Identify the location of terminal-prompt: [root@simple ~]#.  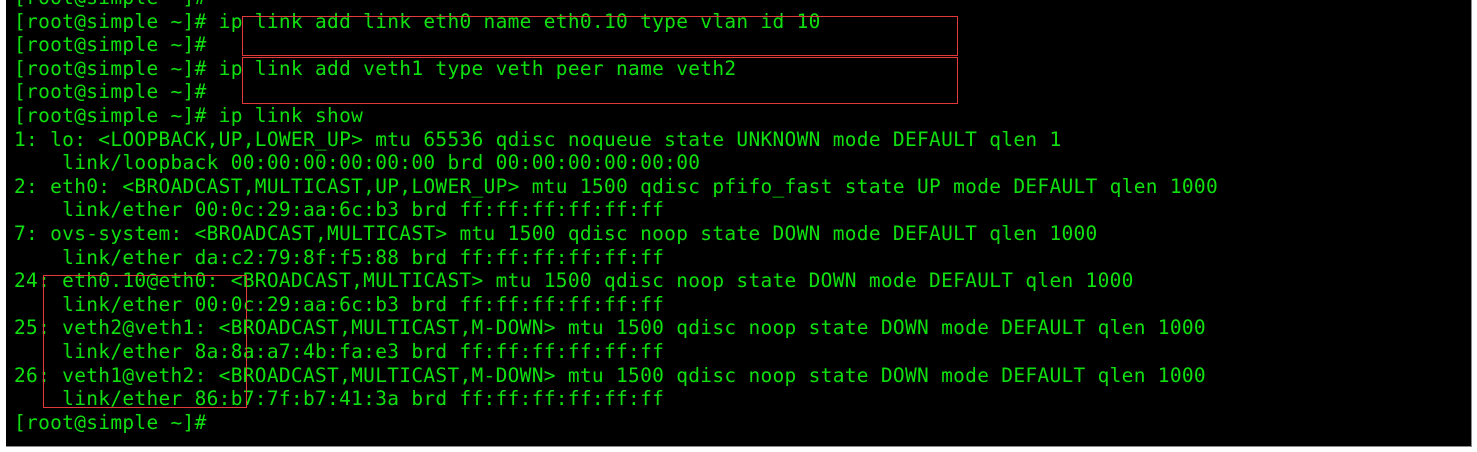
(616, 423).